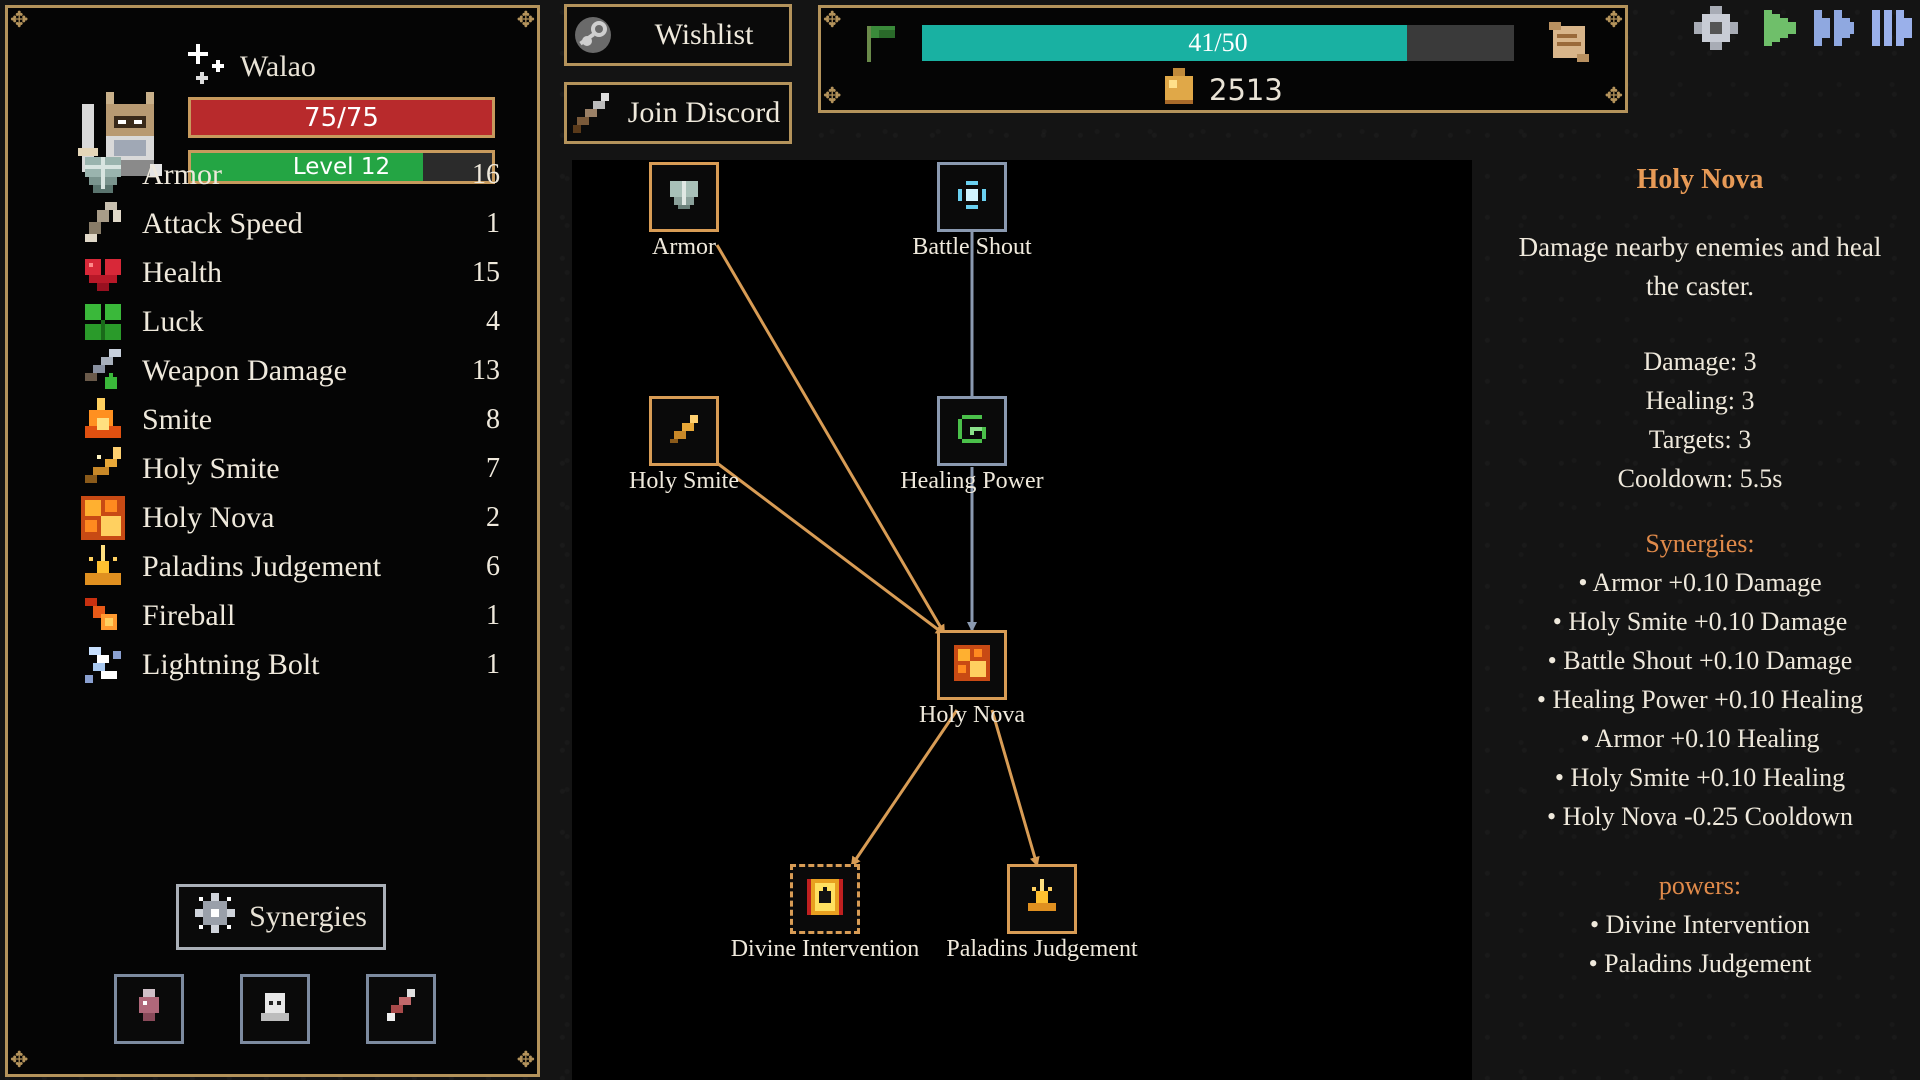 The height and width of the screenshot is (1080, 1920). Describe the element at coordinates (1700, 179) in the screenshot. I see `skill-detail-title: Holy Nova` at that location.